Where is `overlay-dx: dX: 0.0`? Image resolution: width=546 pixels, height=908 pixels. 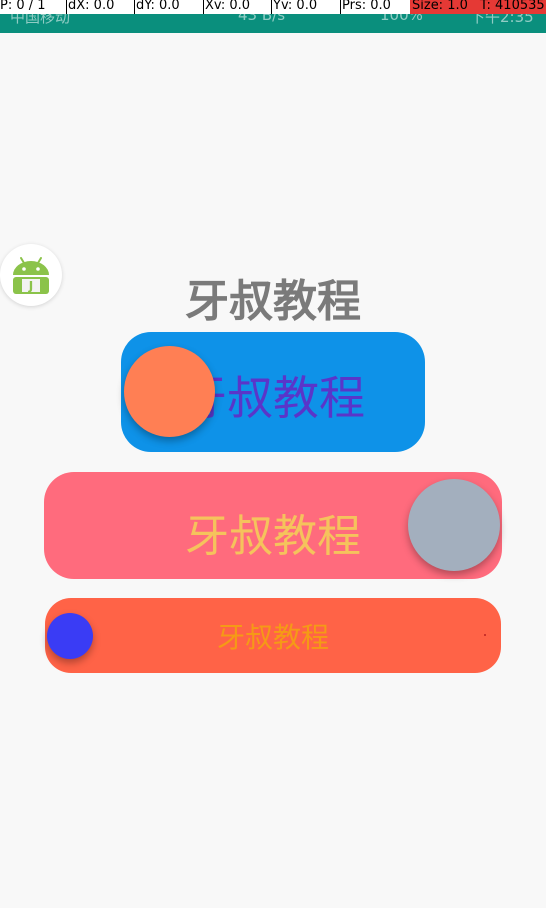
overlay-dx: dX: 0.0 is located at coordinates (91, 6).